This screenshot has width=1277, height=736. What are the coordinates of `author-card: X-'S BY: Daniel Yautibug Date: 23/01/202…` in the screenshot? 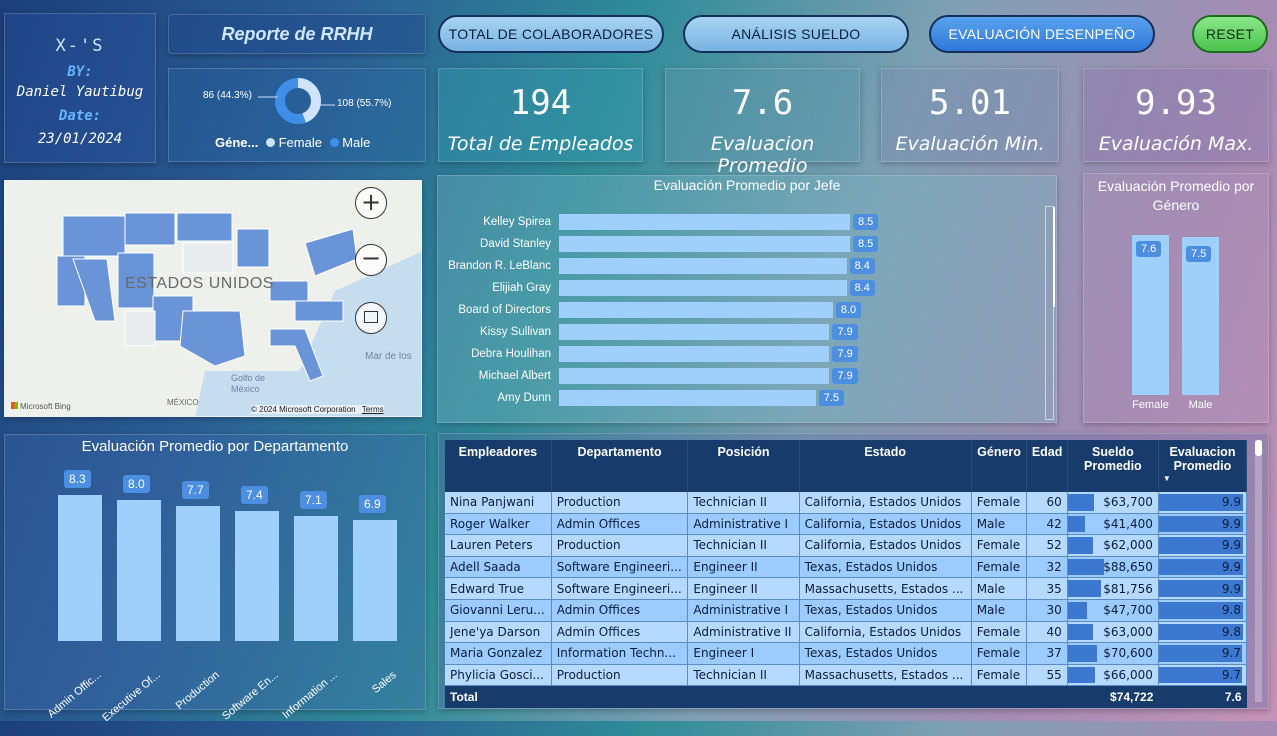 It's located at (80, 88).